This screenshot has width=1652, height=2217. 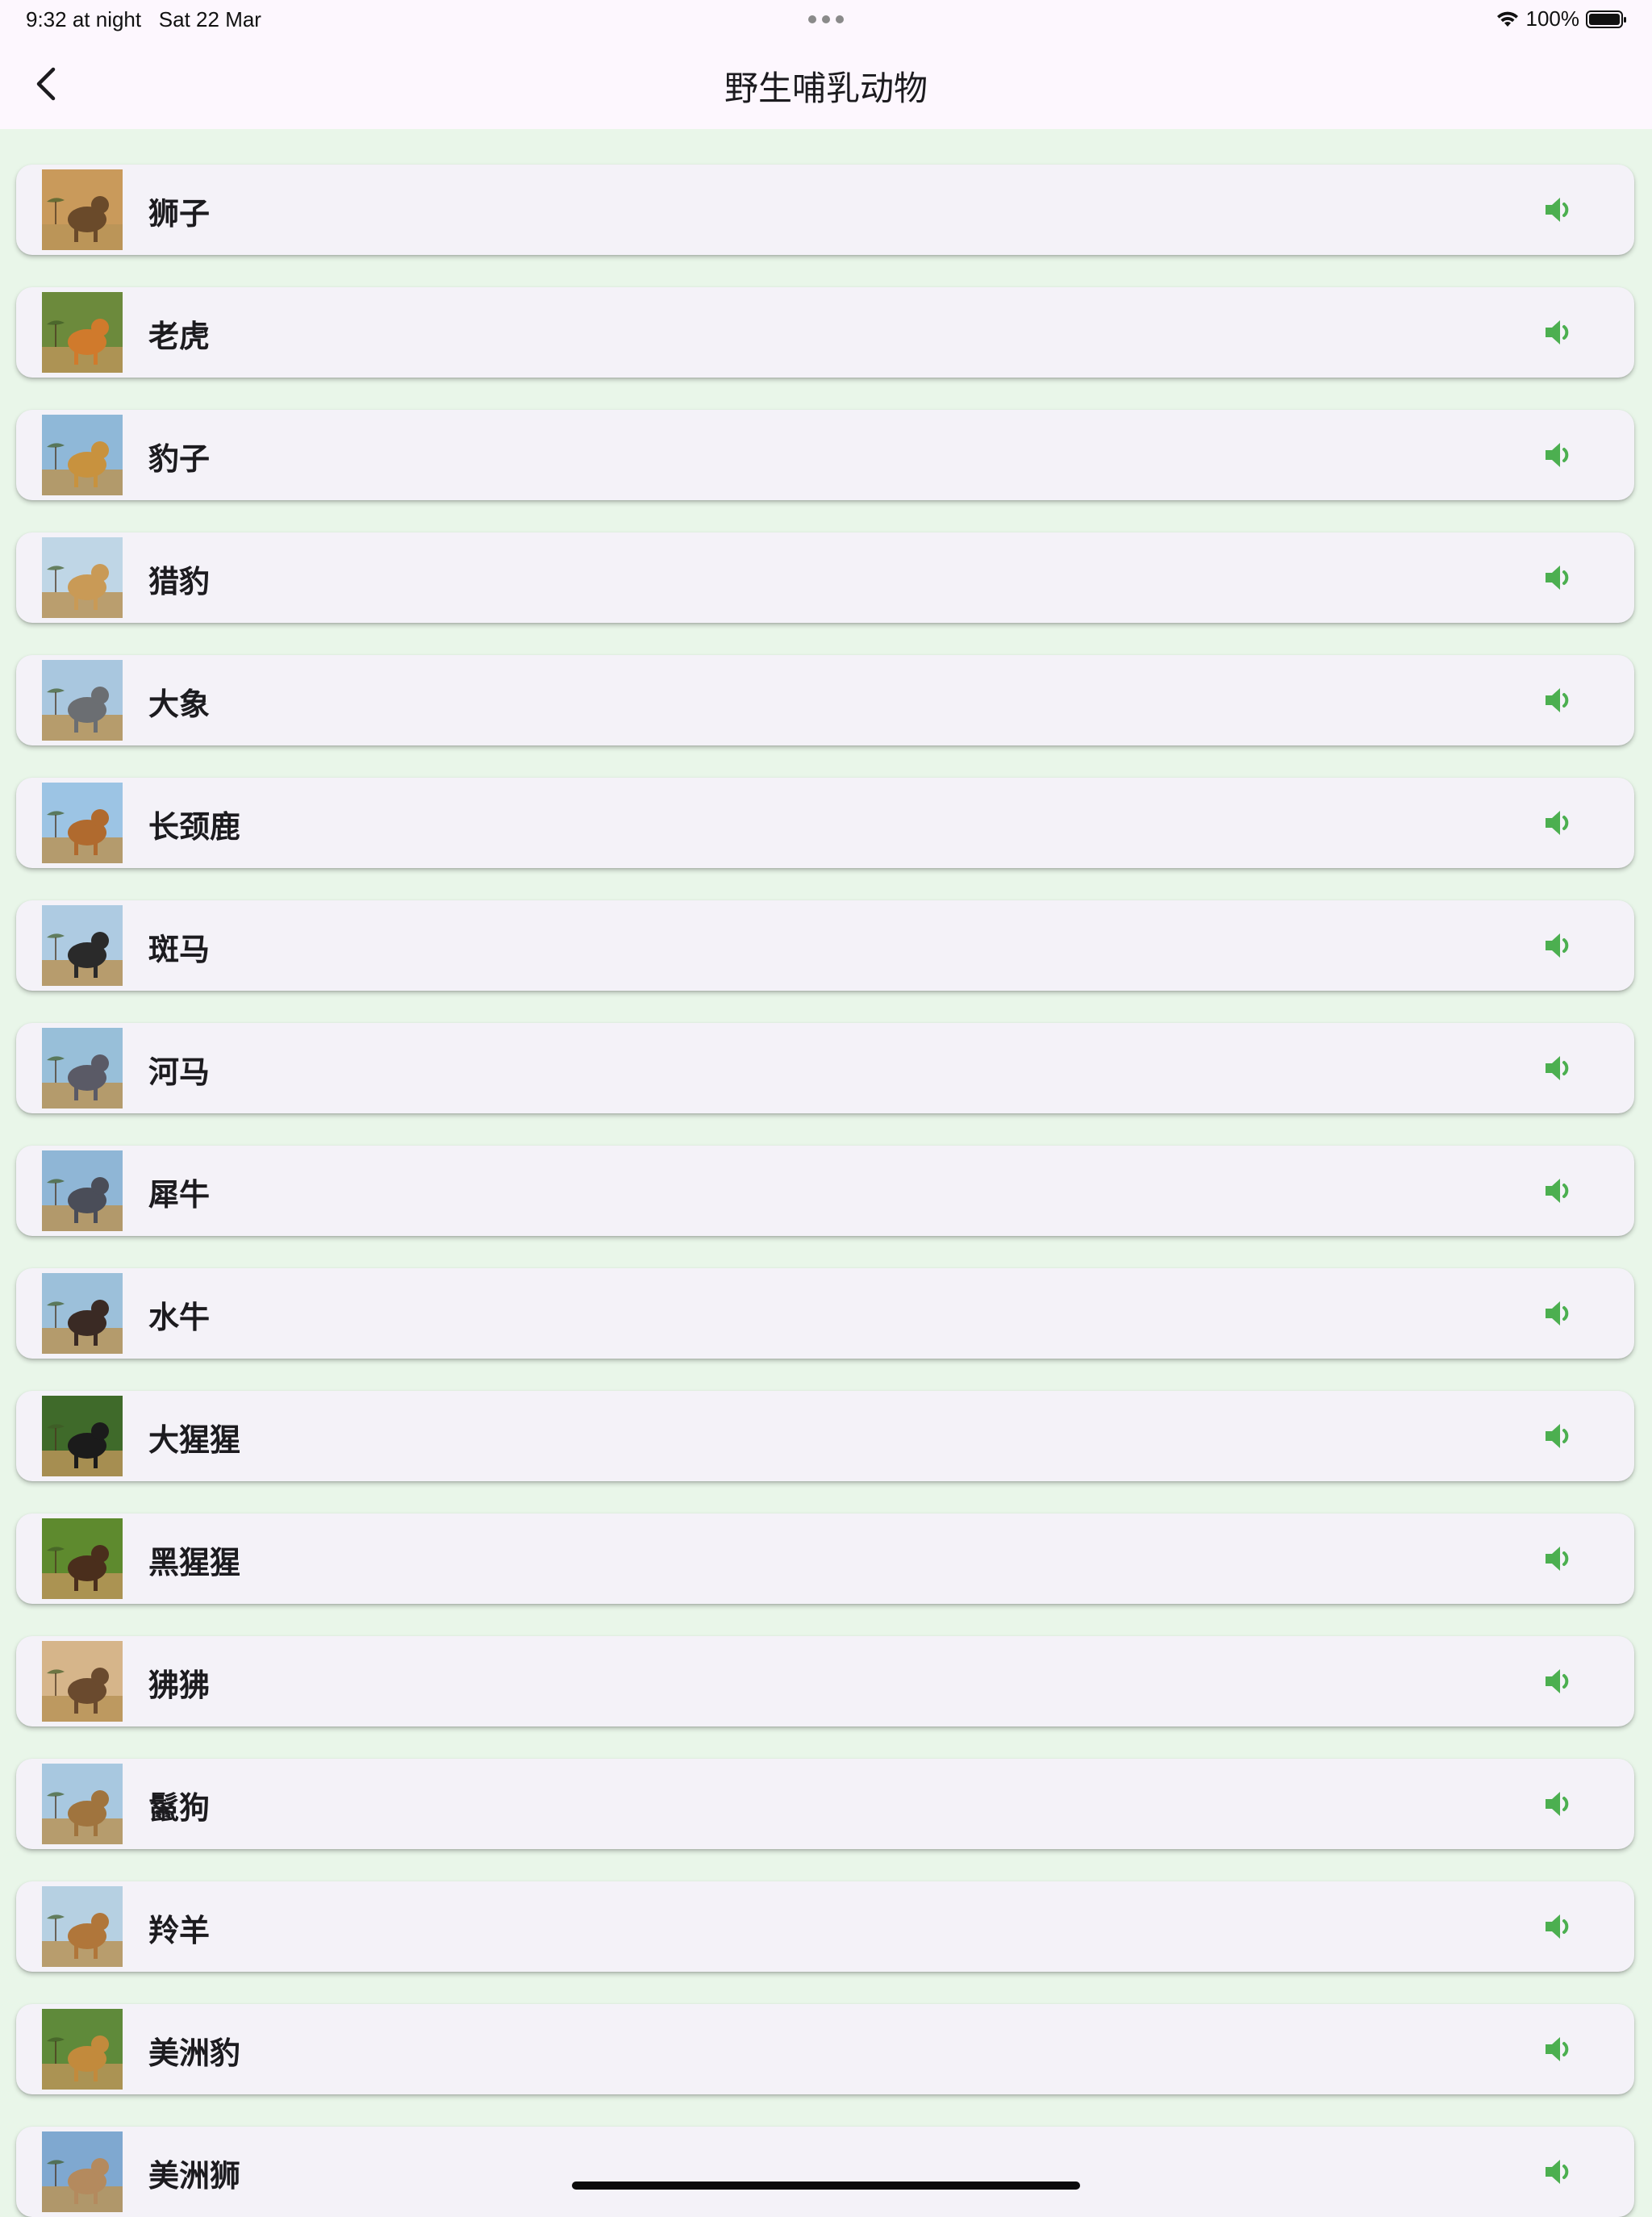 What do you see at coordinates (825, 1559) in the screenshot?
I see `list-item: 黑猩猩` at bounding box center [825, 1559].